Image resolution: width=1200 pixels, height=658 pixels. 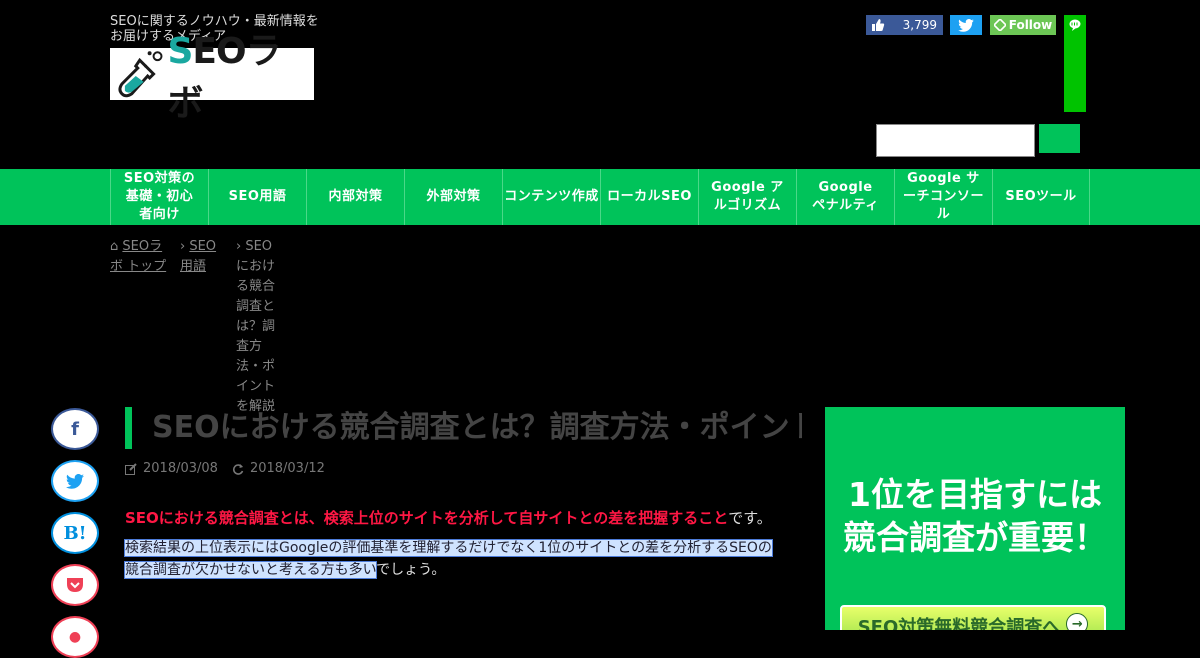 I want to click on nav-item-label: 内部対策, so click(x=355, y=196).